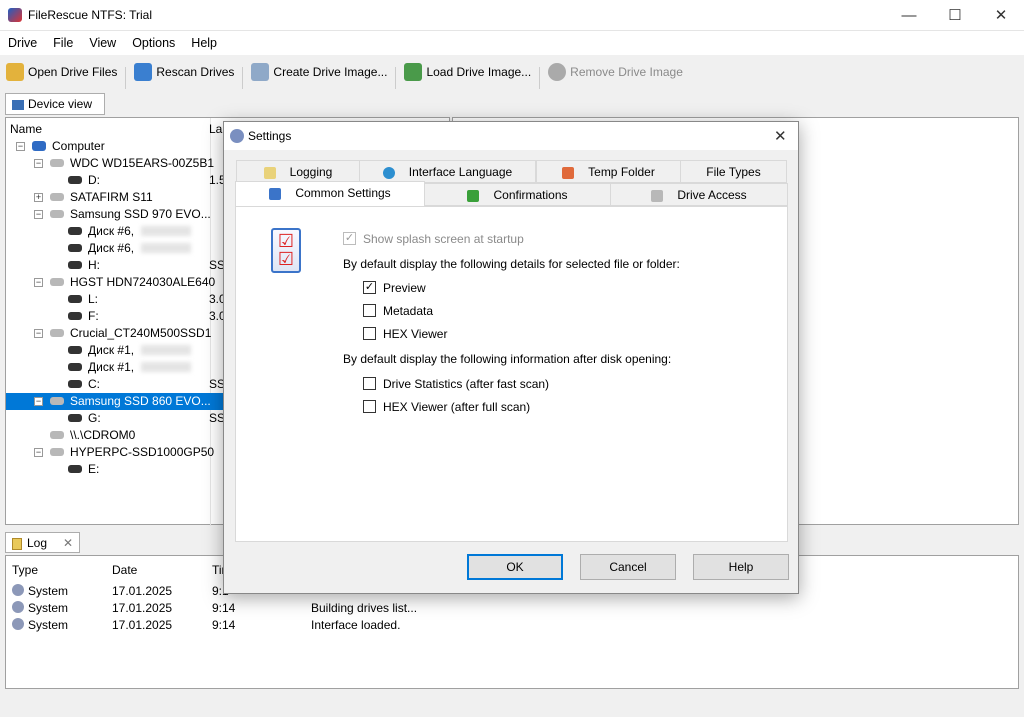 The height and width of the screenshot is (717, 1024). I want to click on toolbar-button-label: Open Drive Files, so click(73, 72).